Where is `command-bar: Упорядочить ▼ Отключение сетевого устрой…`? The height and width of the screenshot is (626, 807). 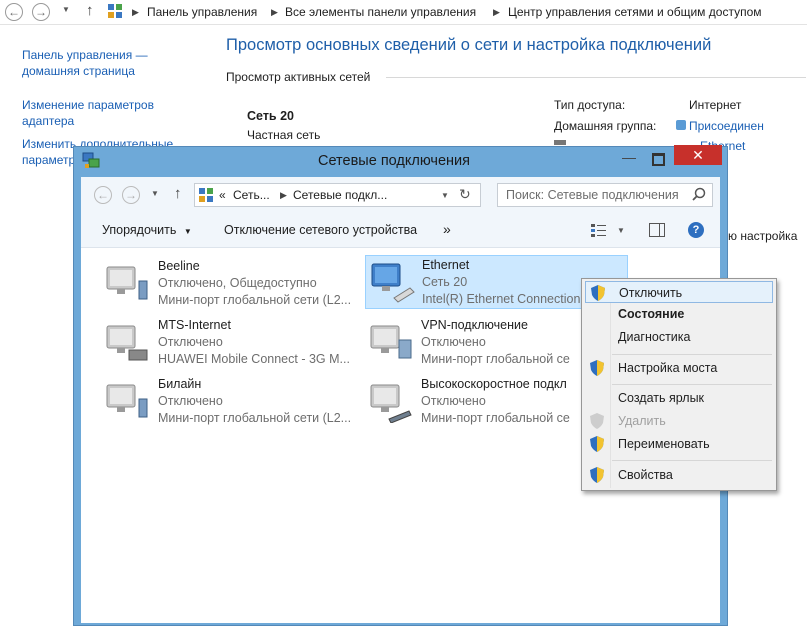 command-bar: Упорядочить ▼ Отключение сетевого устрой… is located at coordinates (400, 231).